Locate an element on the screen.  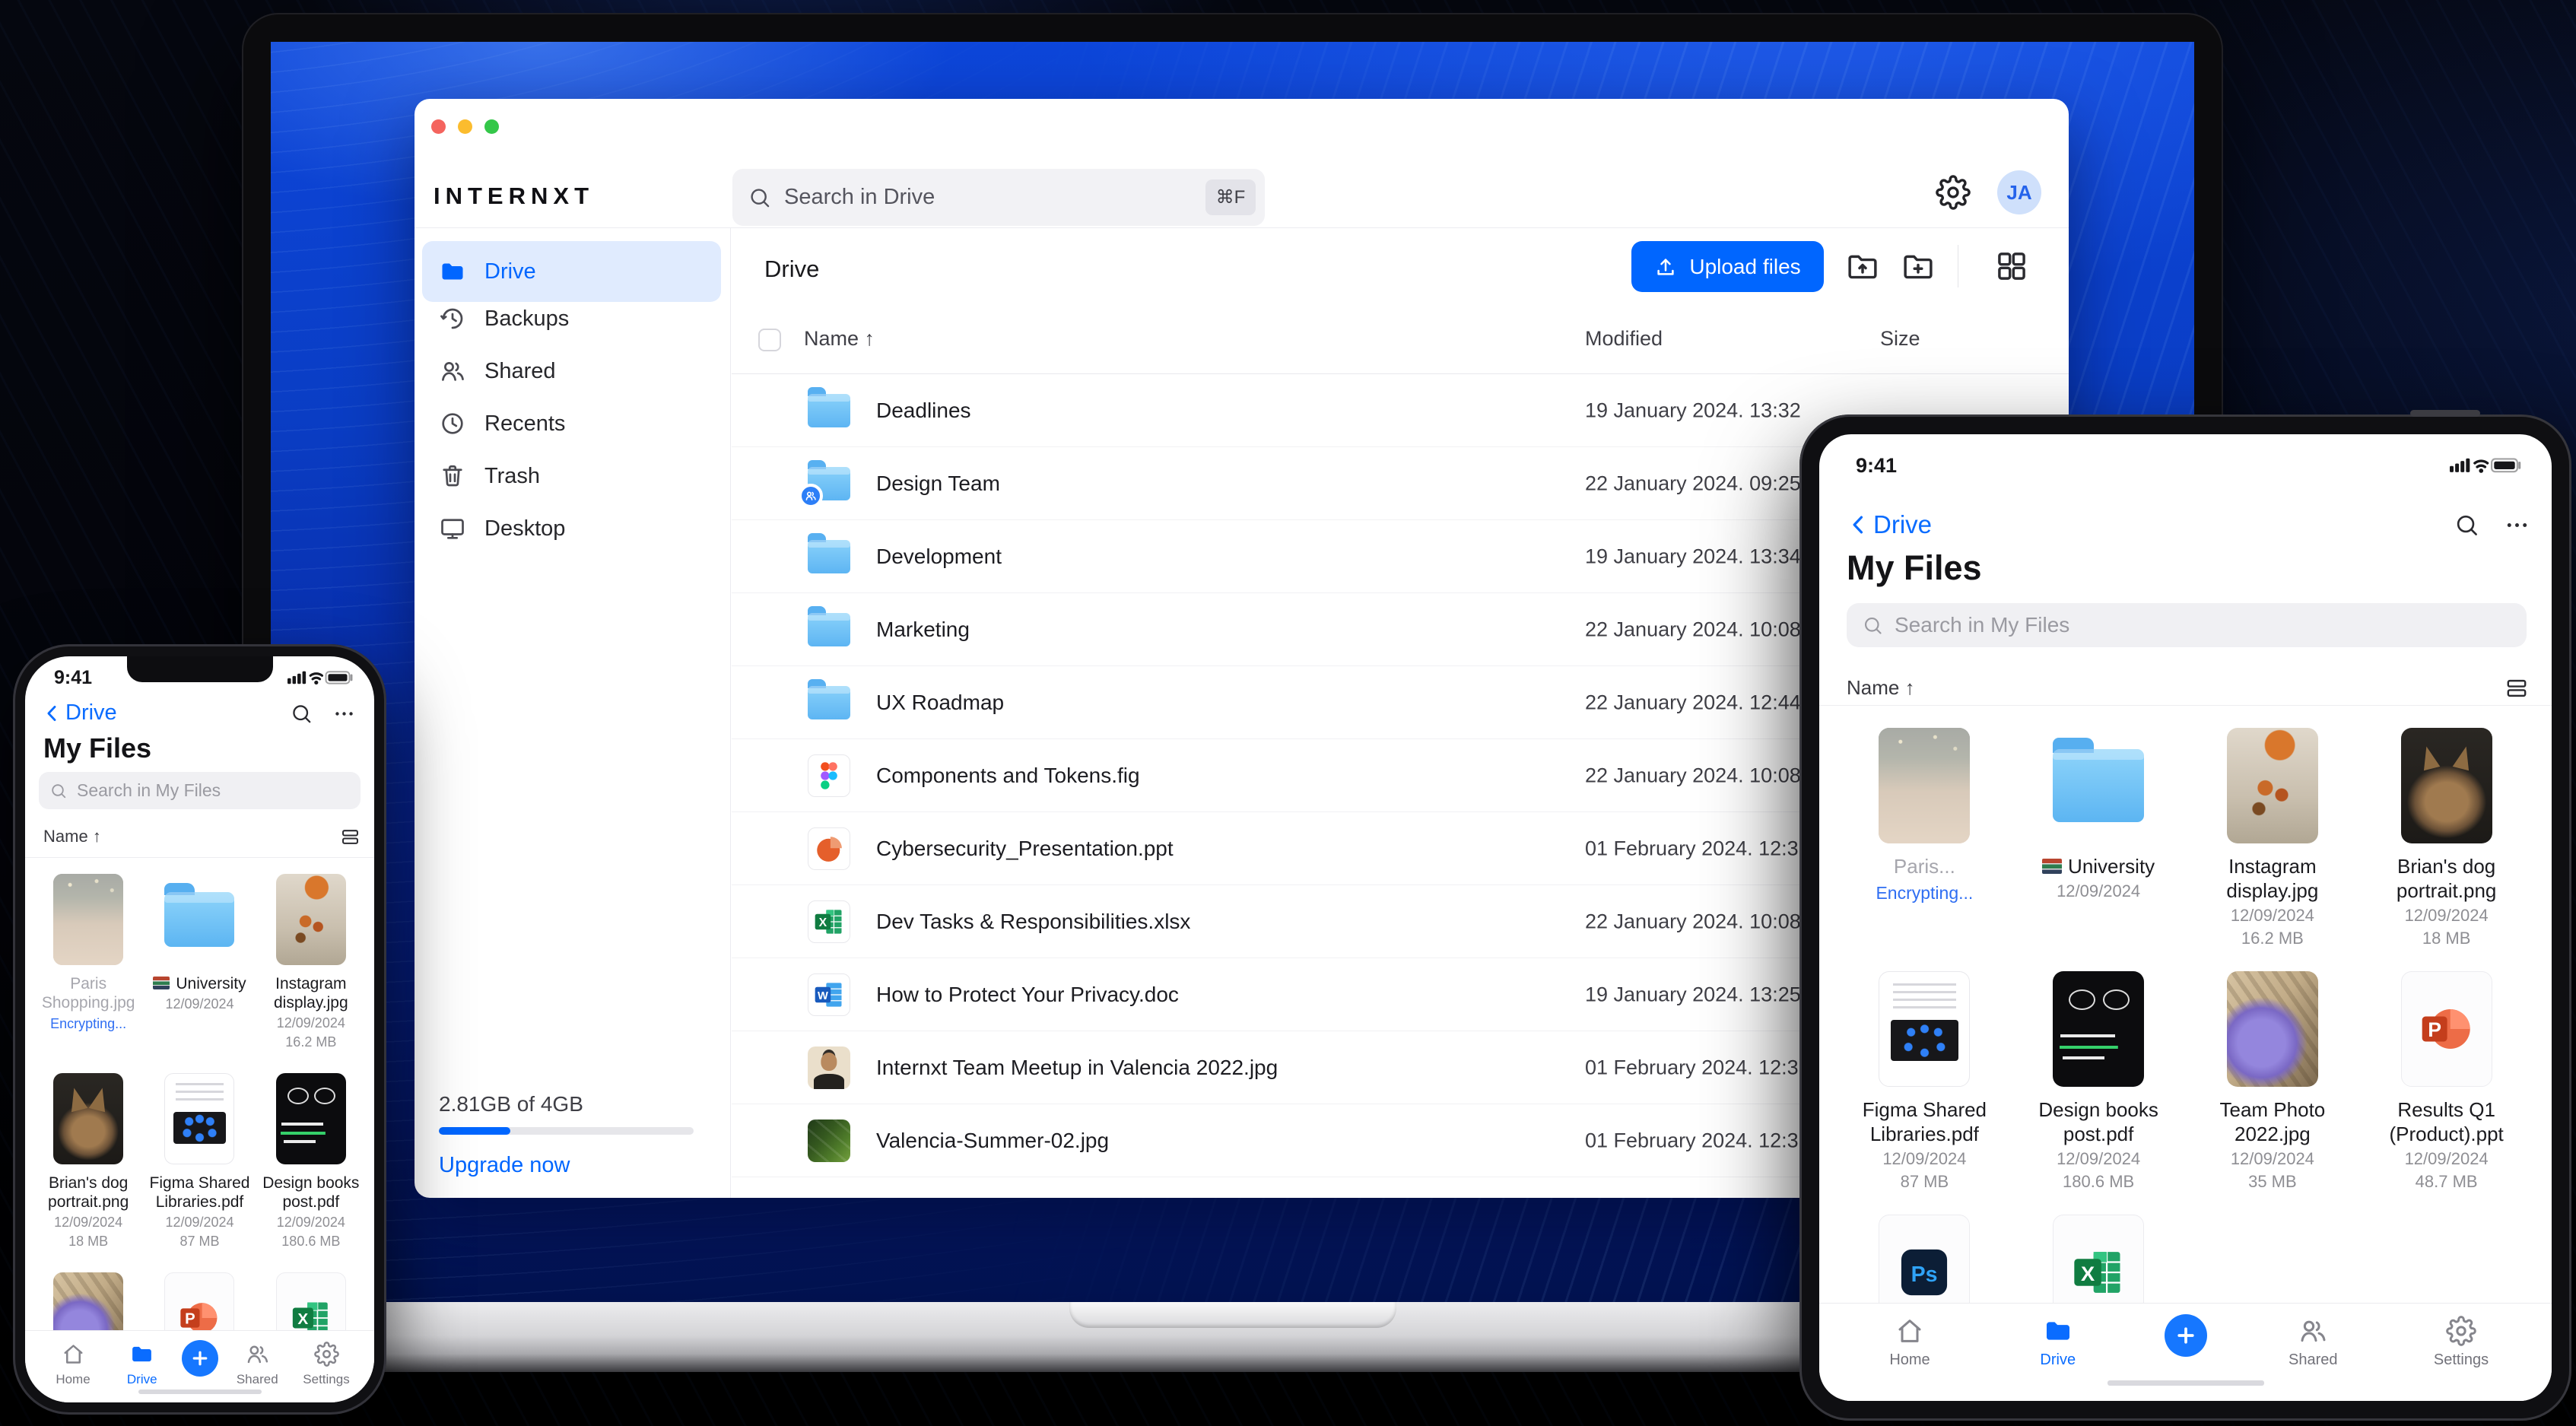
minimize-window-button is located at coordinates (465, 126).